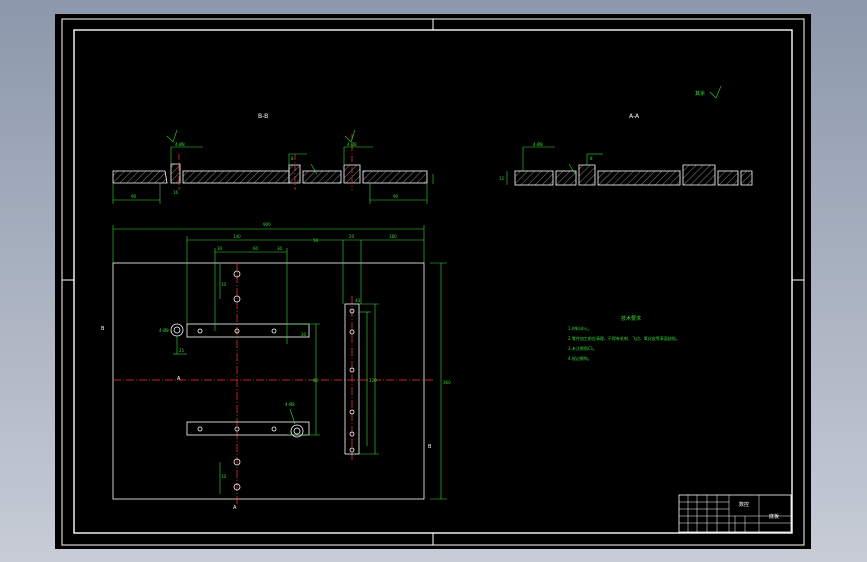 This screenshot has width=867, height=562. What do you see at coordinates (735, 513) in the screenshot?
I see `title-block: 数控 底板` at bounding box center [735, 513].